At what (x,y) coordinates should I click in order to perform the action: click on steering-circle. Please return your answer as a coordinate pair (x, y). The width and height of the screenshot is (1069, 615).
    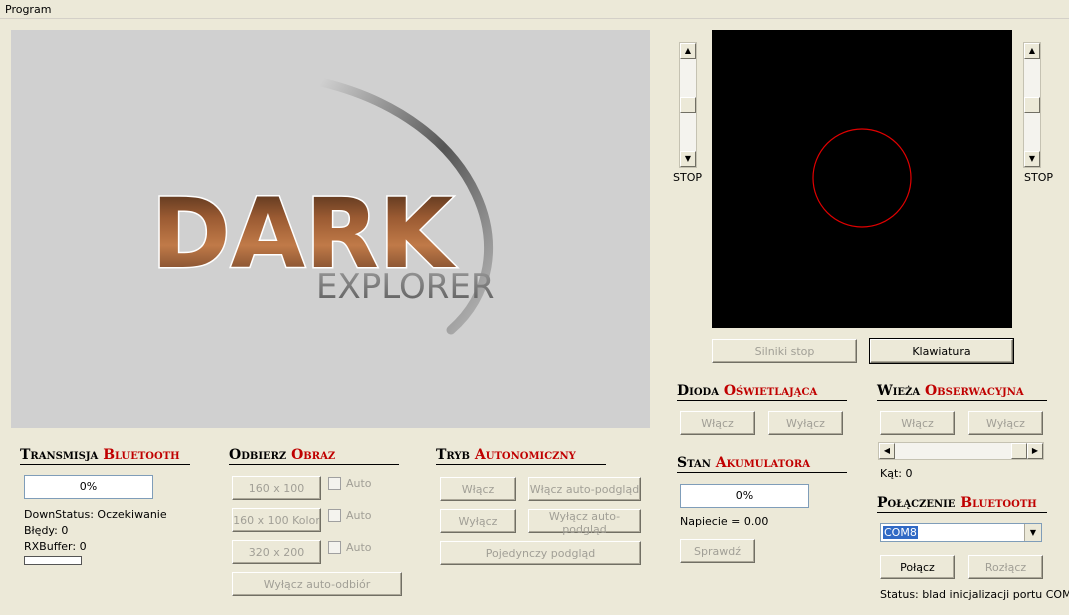
    Looking at the image, I should click on (862, 178).